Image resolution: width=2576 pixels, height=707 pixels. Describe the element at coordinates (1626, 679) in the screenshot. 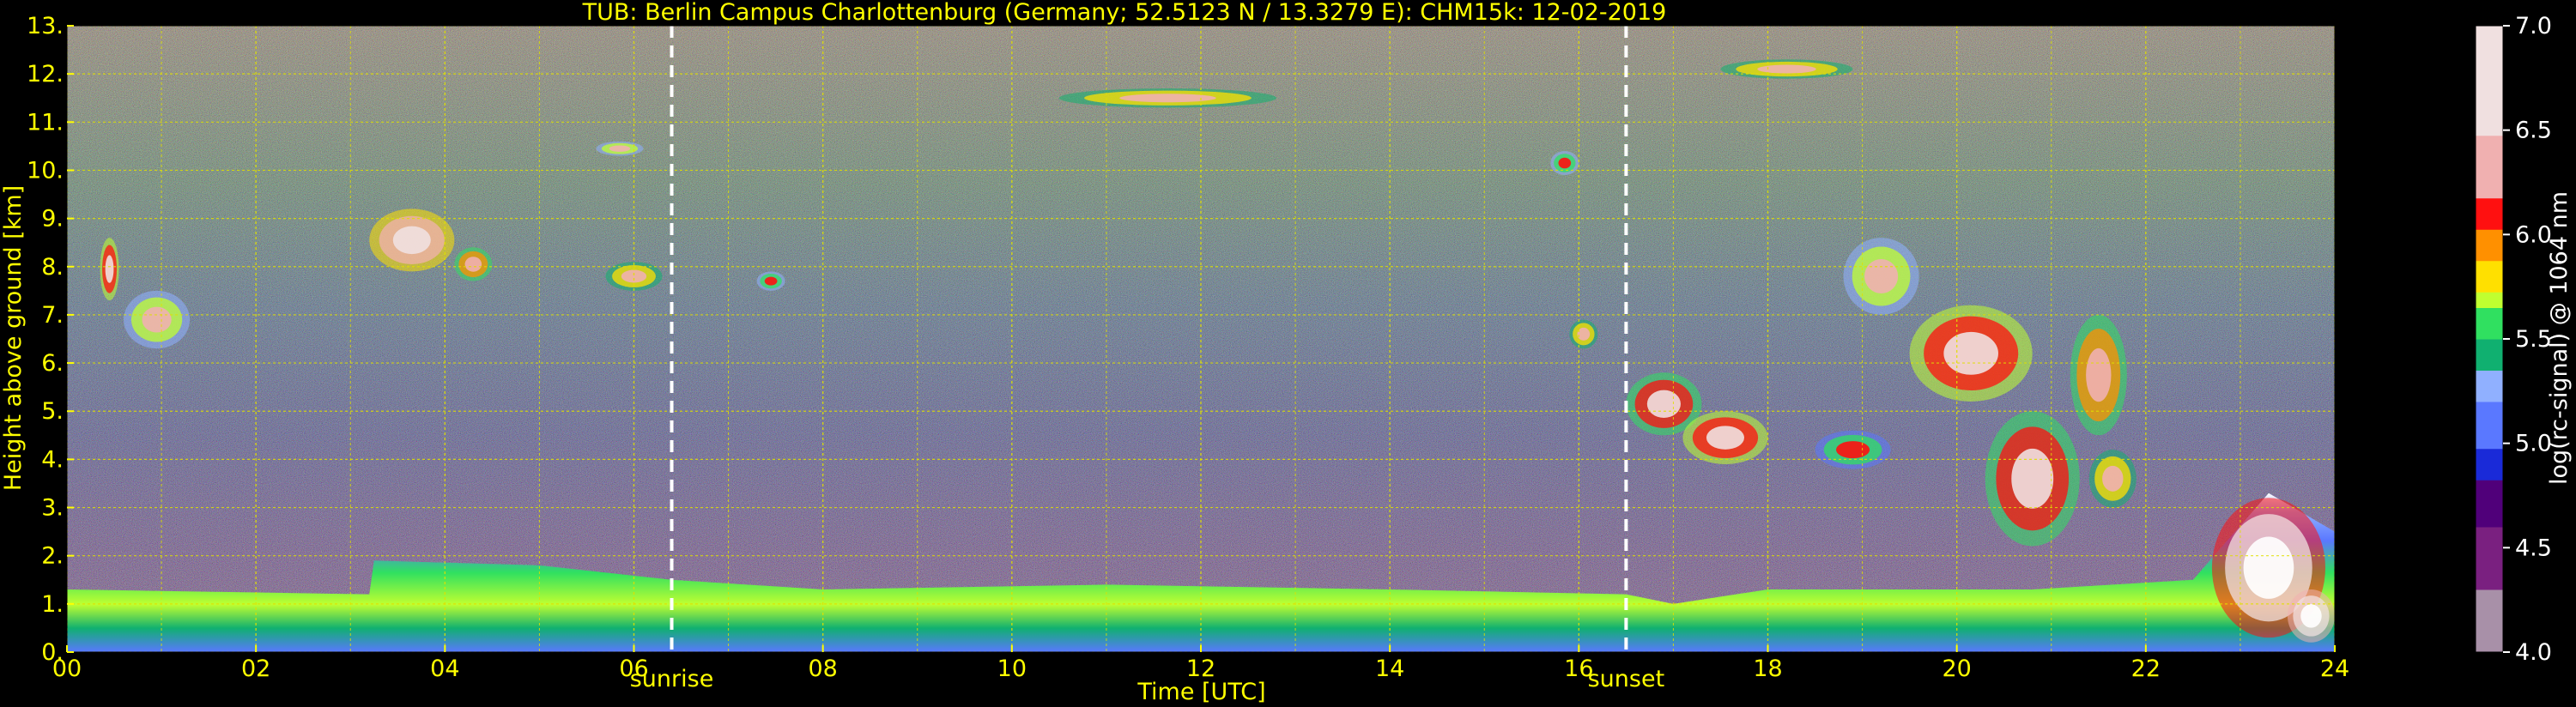

I see `marker-label-sunset: sunset` at that location.